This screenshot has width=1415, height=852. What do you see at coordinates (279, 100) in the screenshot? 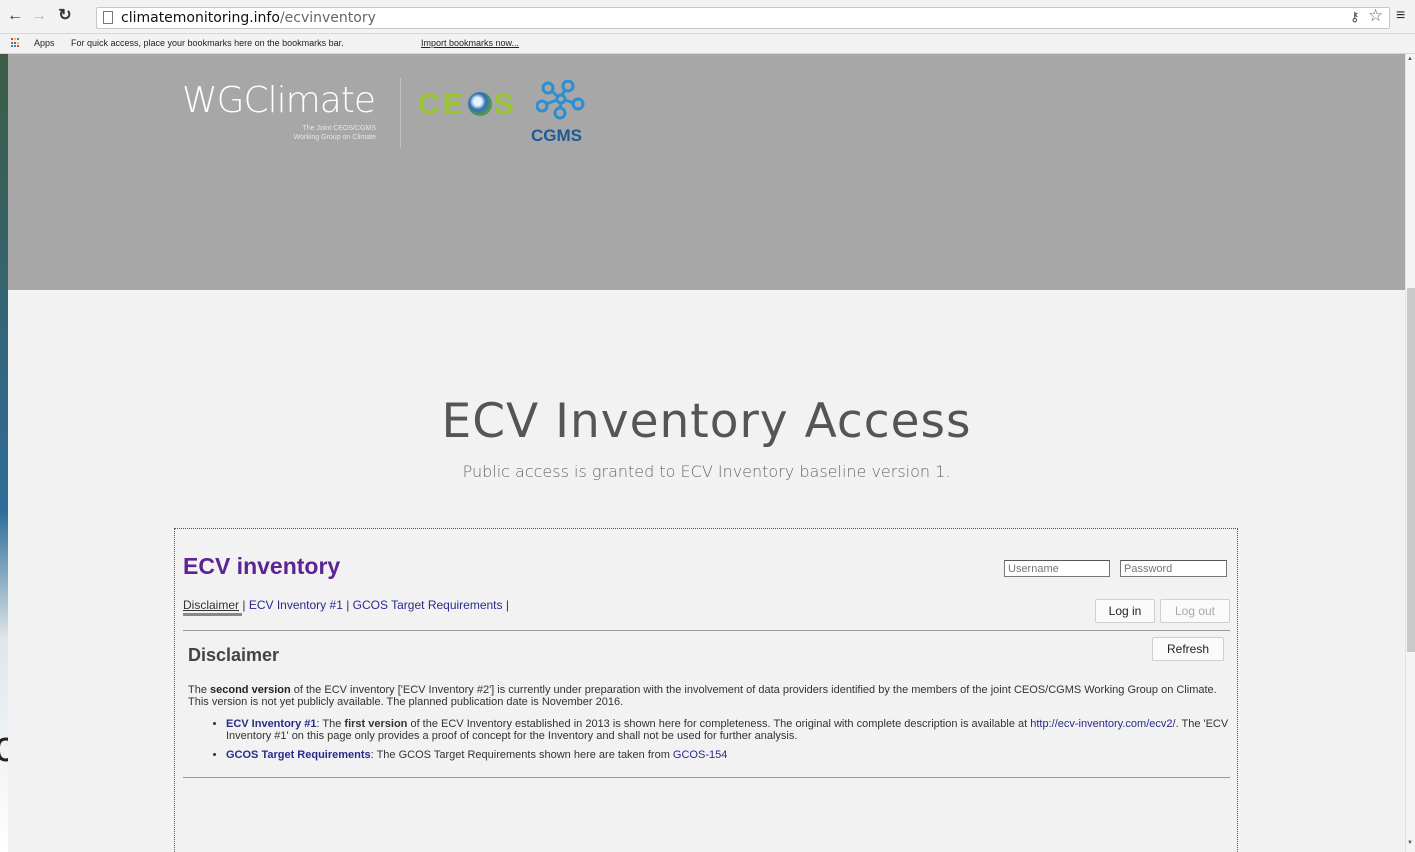
I see `wgclimate-logo: WGClimate` at bounding box center [279, 100].